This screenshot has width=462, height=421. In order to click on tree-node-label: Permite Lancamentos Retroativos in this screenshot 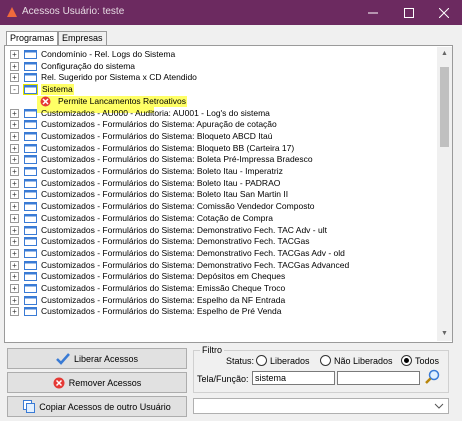, I will do `click(122, 101)`.